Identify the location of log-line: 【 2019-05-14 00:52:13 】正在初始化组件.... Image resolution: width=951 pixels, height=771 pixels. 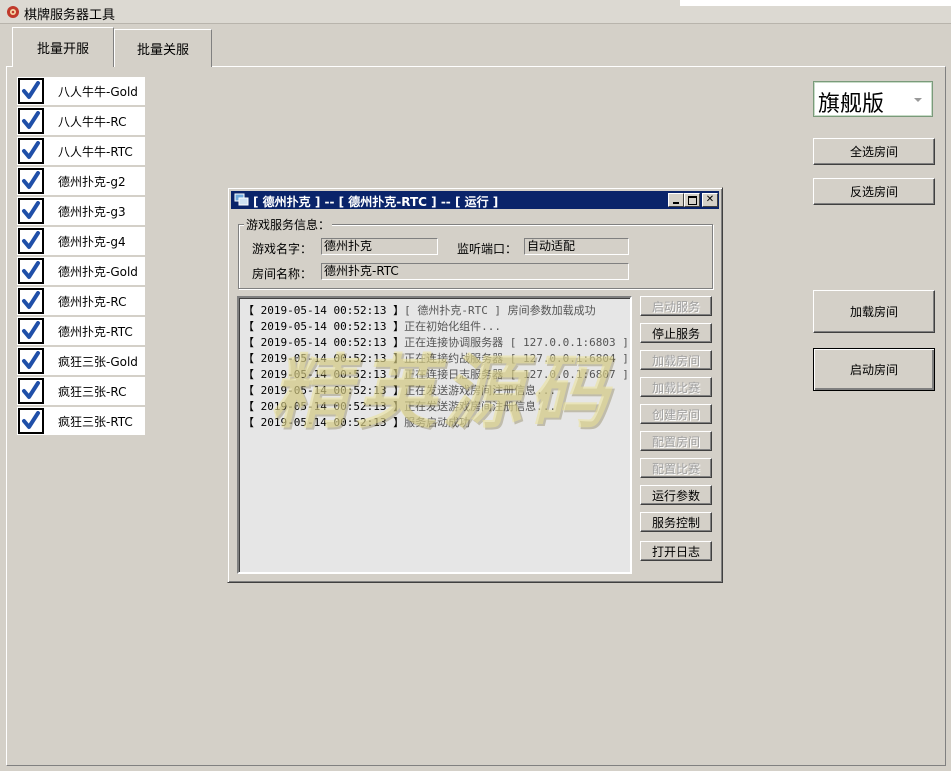
(372, 326).